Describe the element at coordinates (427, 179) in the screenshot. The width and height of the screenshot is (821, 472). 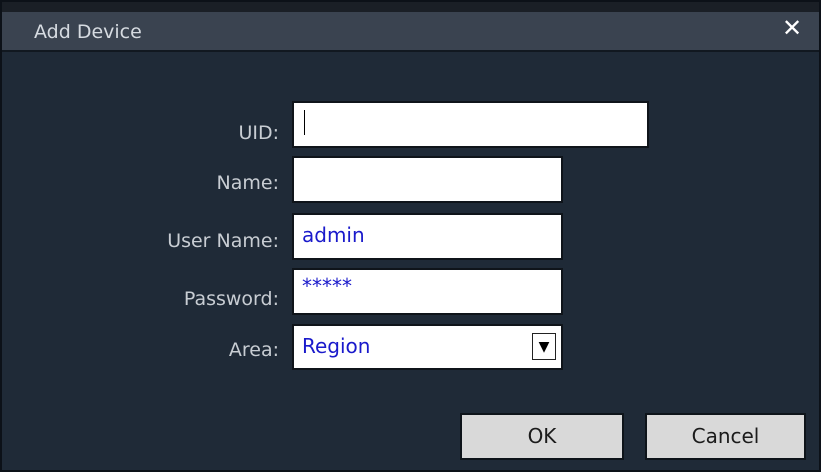
I see `name-input` at that location.